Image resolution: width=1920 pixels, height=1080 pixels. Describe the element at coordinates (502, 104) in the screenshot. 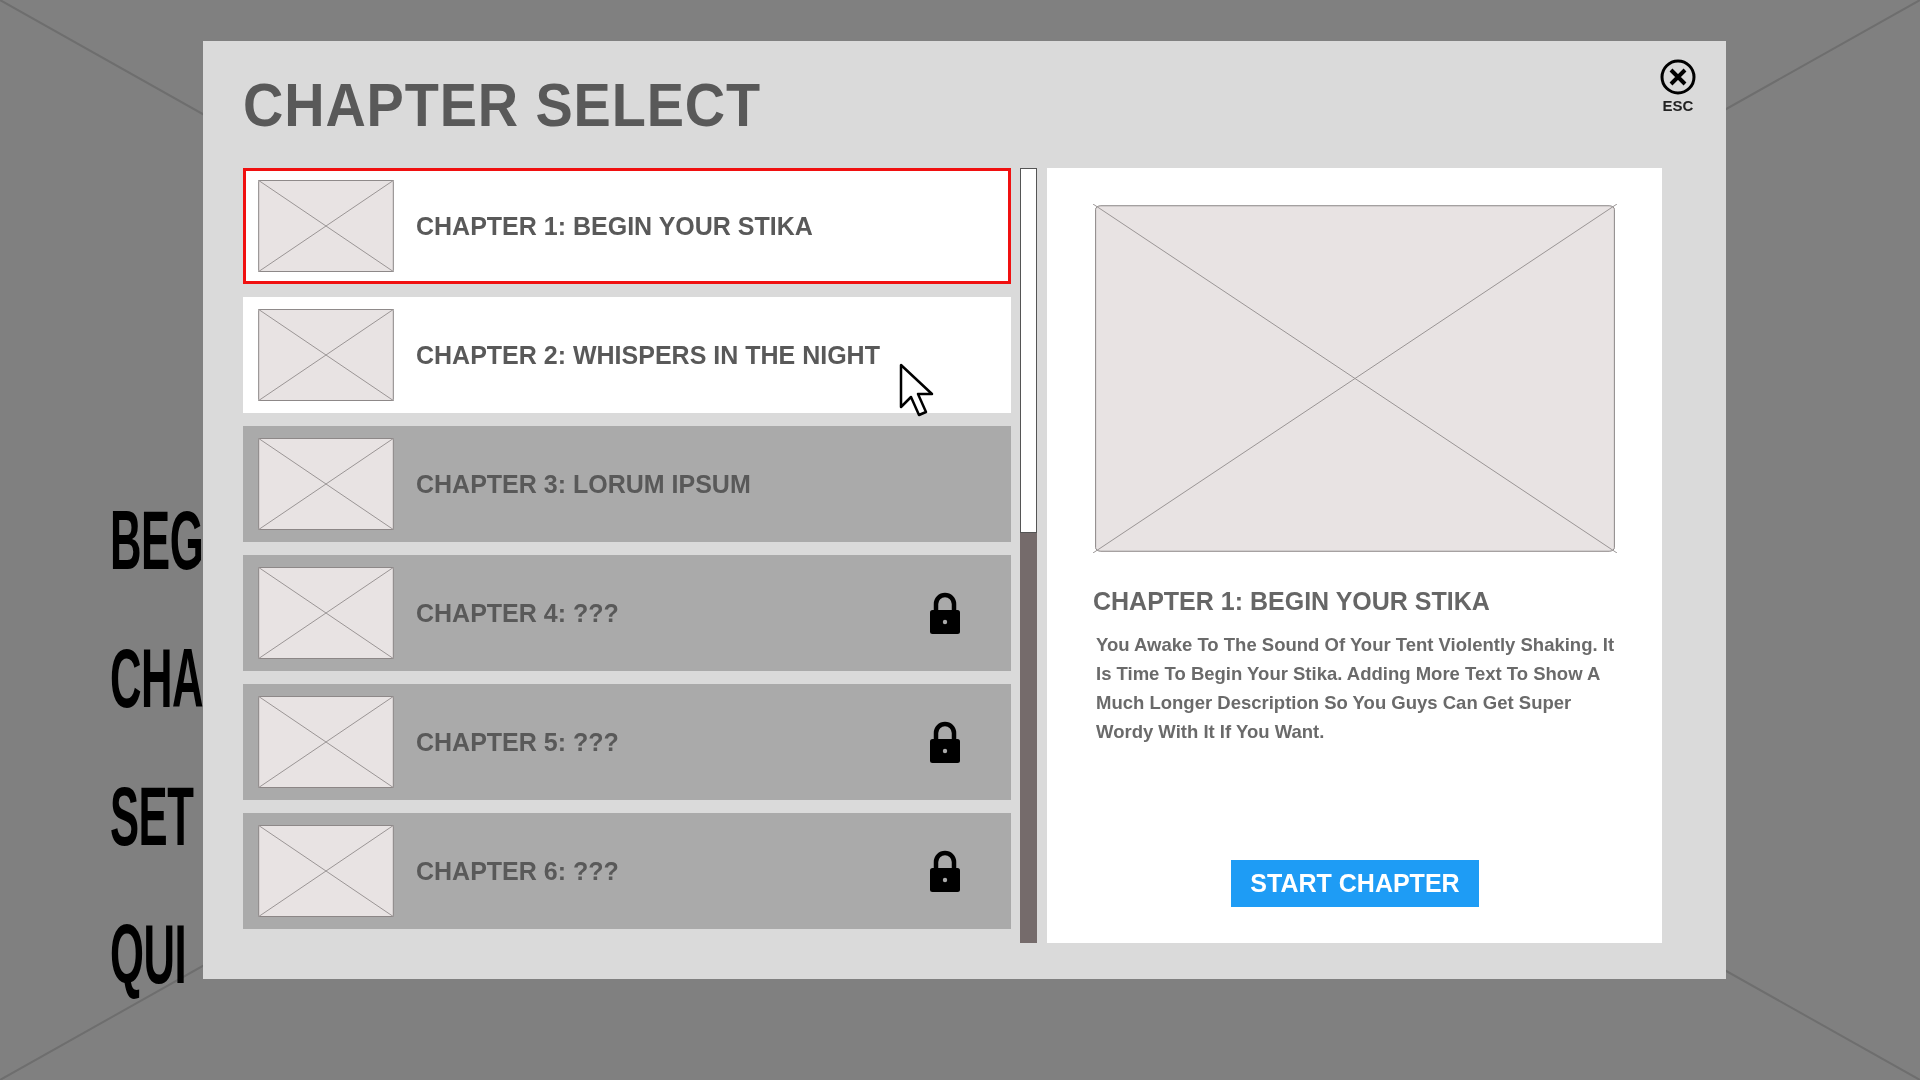

I see `dialog-title: CHAPTER SELECT` at that location.